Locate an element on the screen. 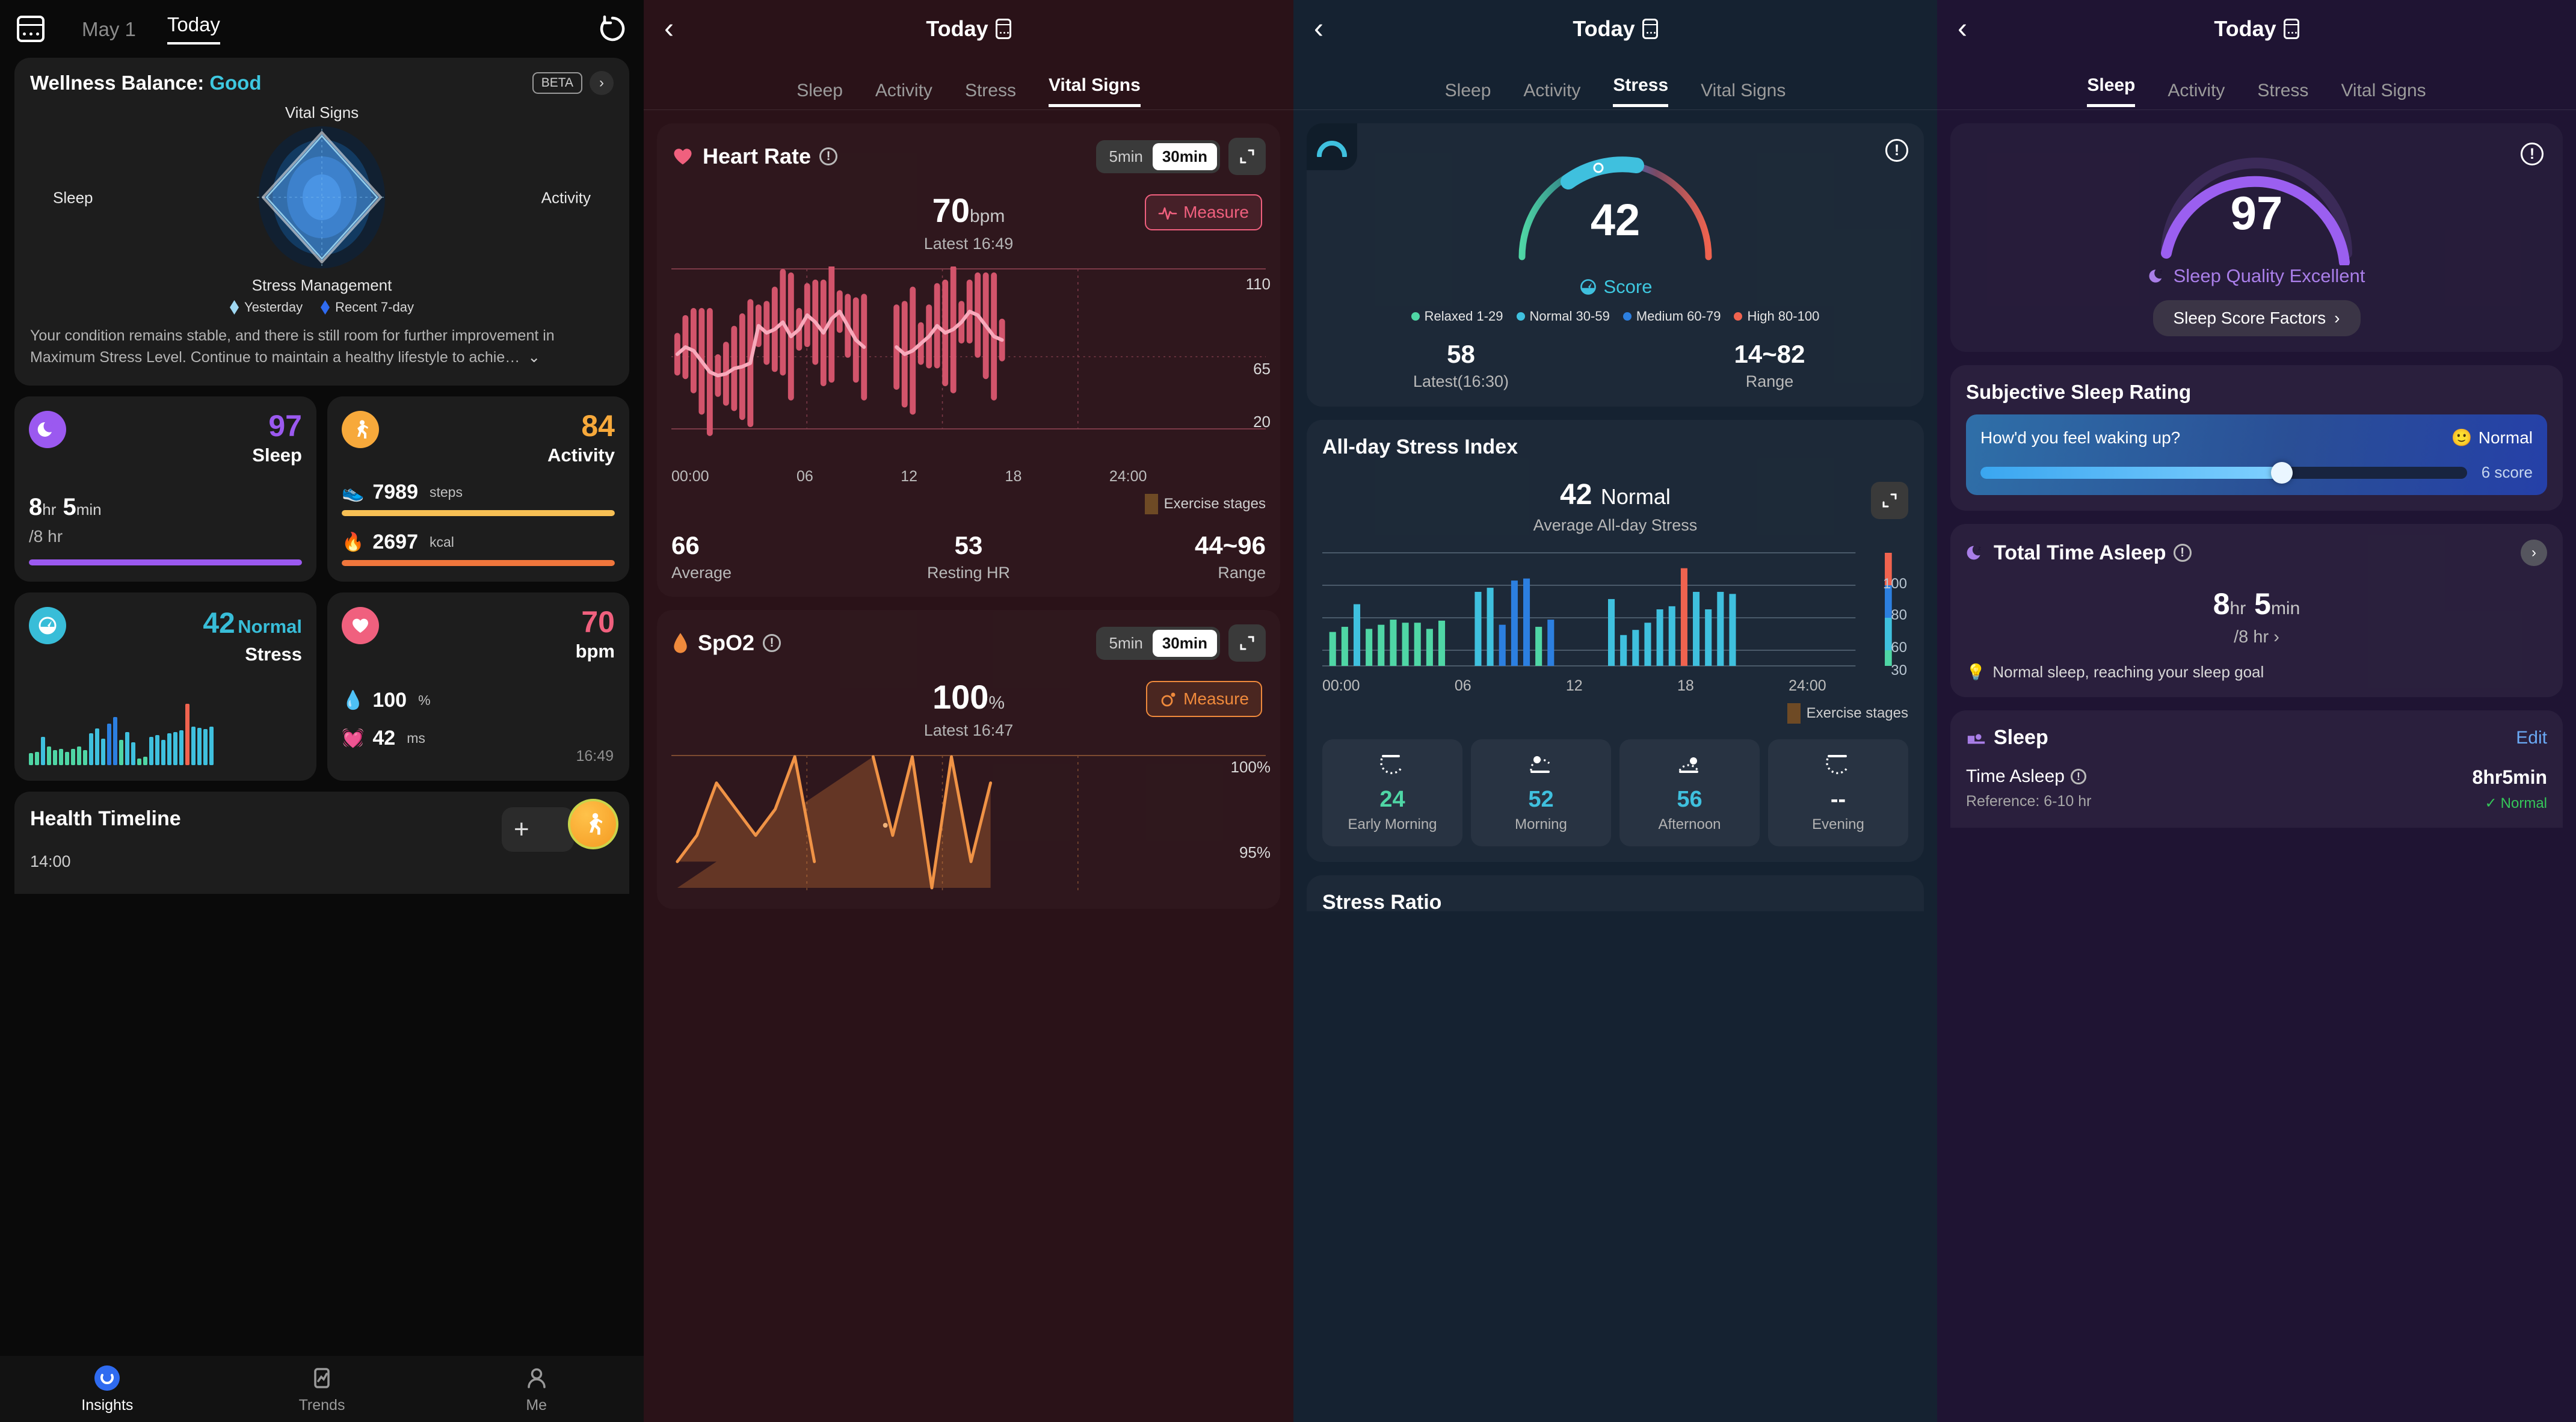 Image resolution: width=2576 pixels, height=1422 pixels. sleep-quality-row: z Sleep Quality Excellent is located at coordinates (2256, 276).